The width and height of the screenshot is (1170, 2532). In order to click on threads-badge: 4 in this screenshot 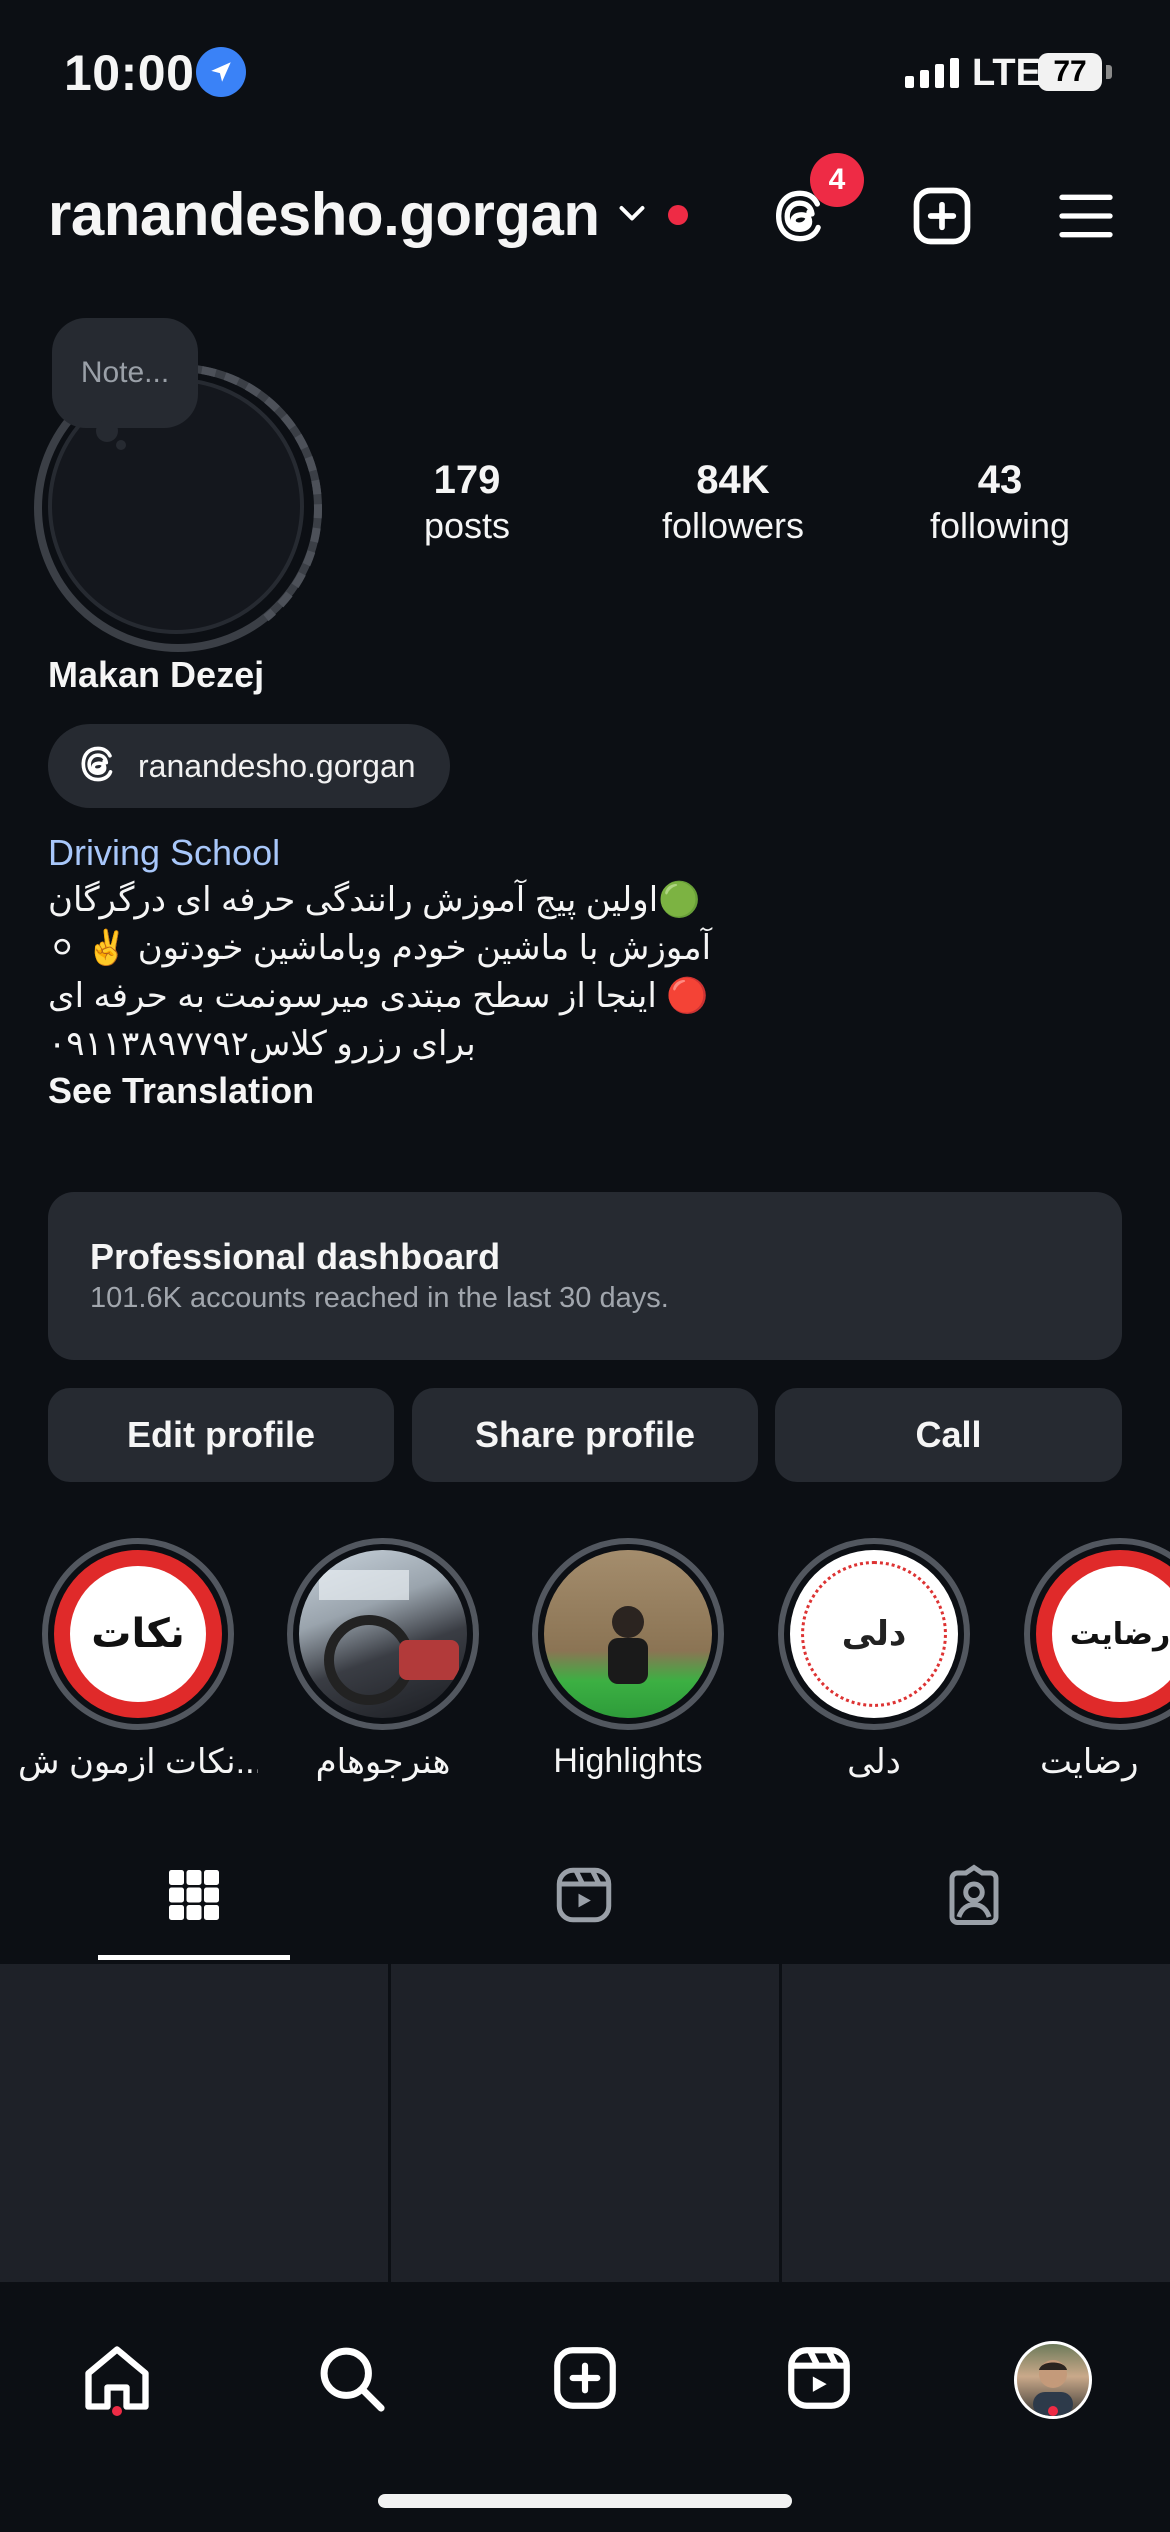, I will do `click(837, 180)`.